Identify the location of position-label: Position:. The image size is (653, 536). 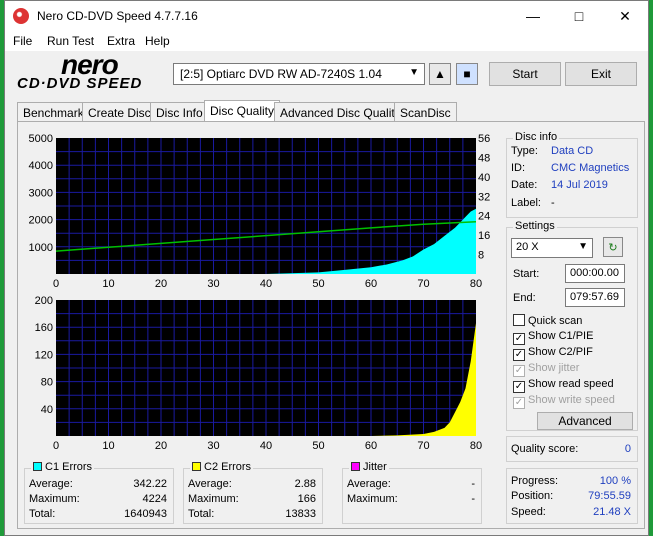
(532, 496).